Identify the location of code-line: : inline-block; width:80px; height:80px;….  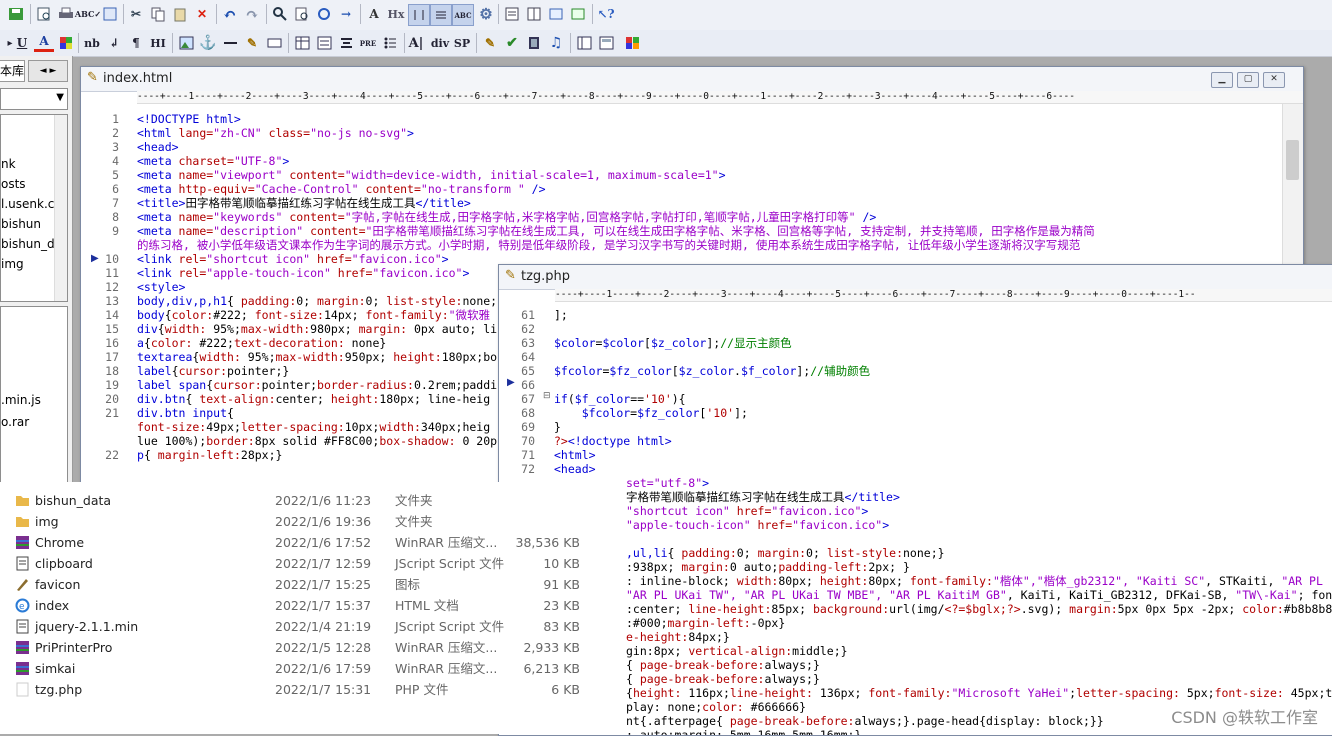
(974, 581).